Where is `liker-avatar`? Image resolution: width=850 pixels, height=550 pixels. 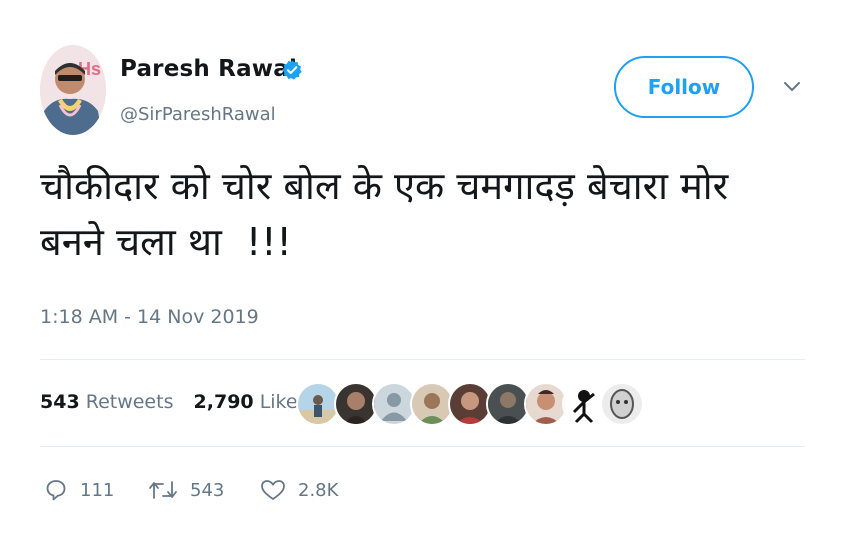 liker-avatar is located at coordinates (622, 404).